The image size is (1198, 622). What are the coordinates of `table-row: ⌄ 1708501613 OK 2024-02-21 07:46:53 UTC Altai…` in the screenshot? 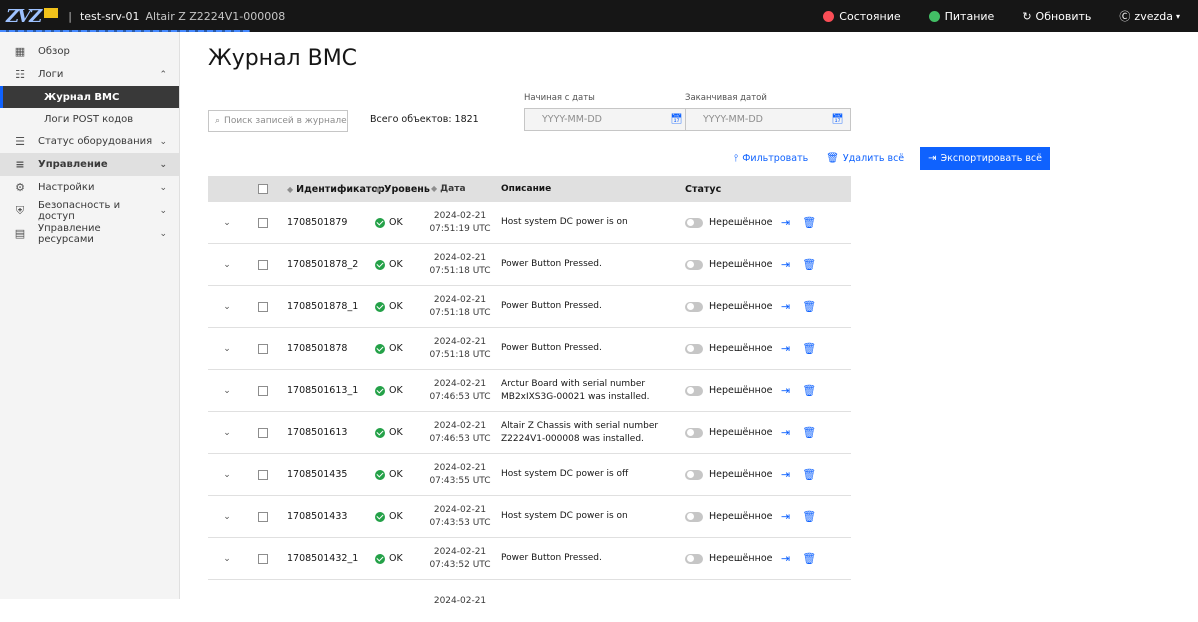 It's located at (529, 433).